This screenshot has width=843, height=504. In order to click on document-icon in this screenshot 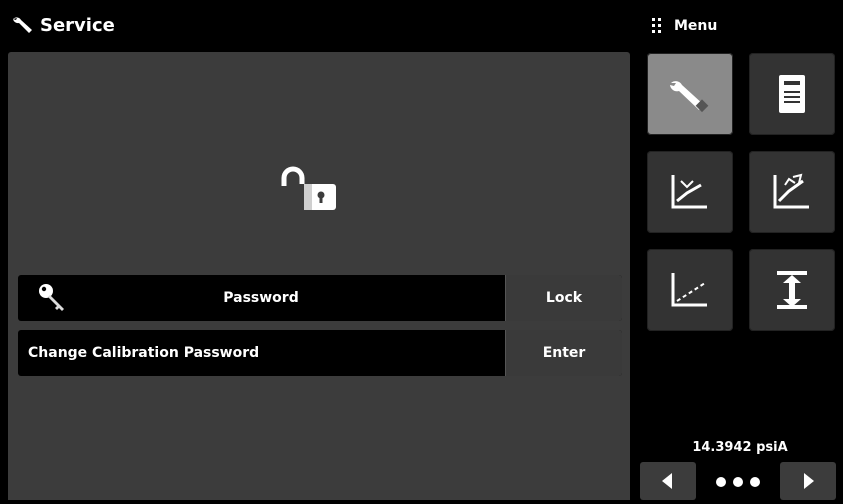, I will do `click(792, 94)`.